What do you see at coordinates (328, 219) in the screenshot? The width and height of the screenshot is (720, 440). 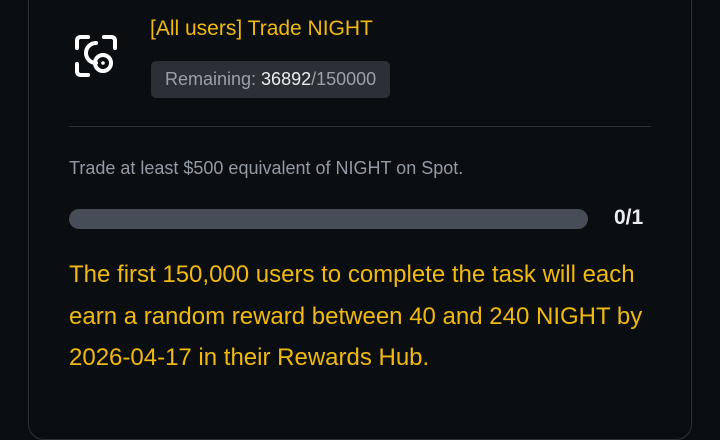 I see `progress-bar` at bounding box center [328, 219].